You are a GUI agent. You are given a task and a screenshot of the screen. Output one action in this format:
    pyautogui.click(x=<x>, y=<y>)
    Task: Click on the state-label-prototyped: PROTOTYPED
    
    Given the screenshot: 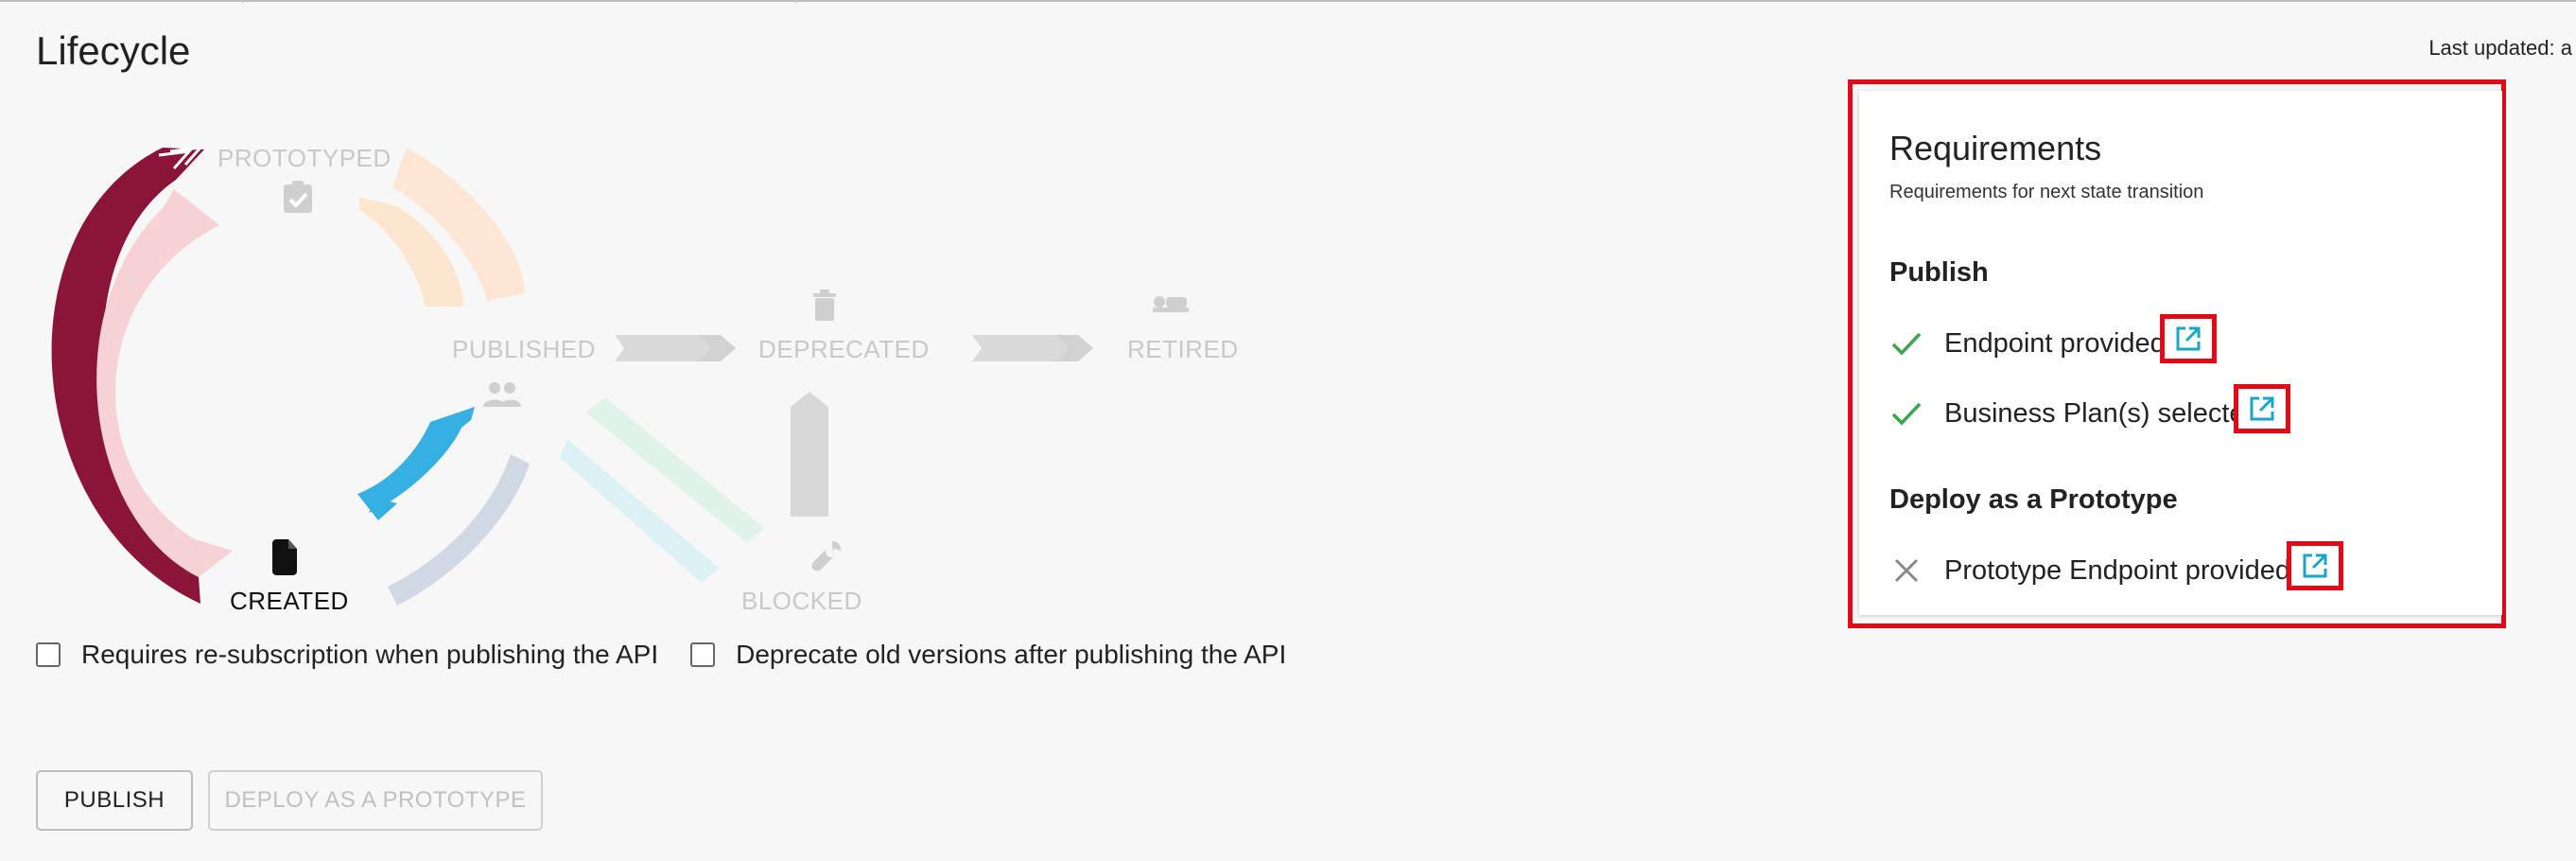 What is the action you would take?
    pyautogui.click(x=305, y=158)
    